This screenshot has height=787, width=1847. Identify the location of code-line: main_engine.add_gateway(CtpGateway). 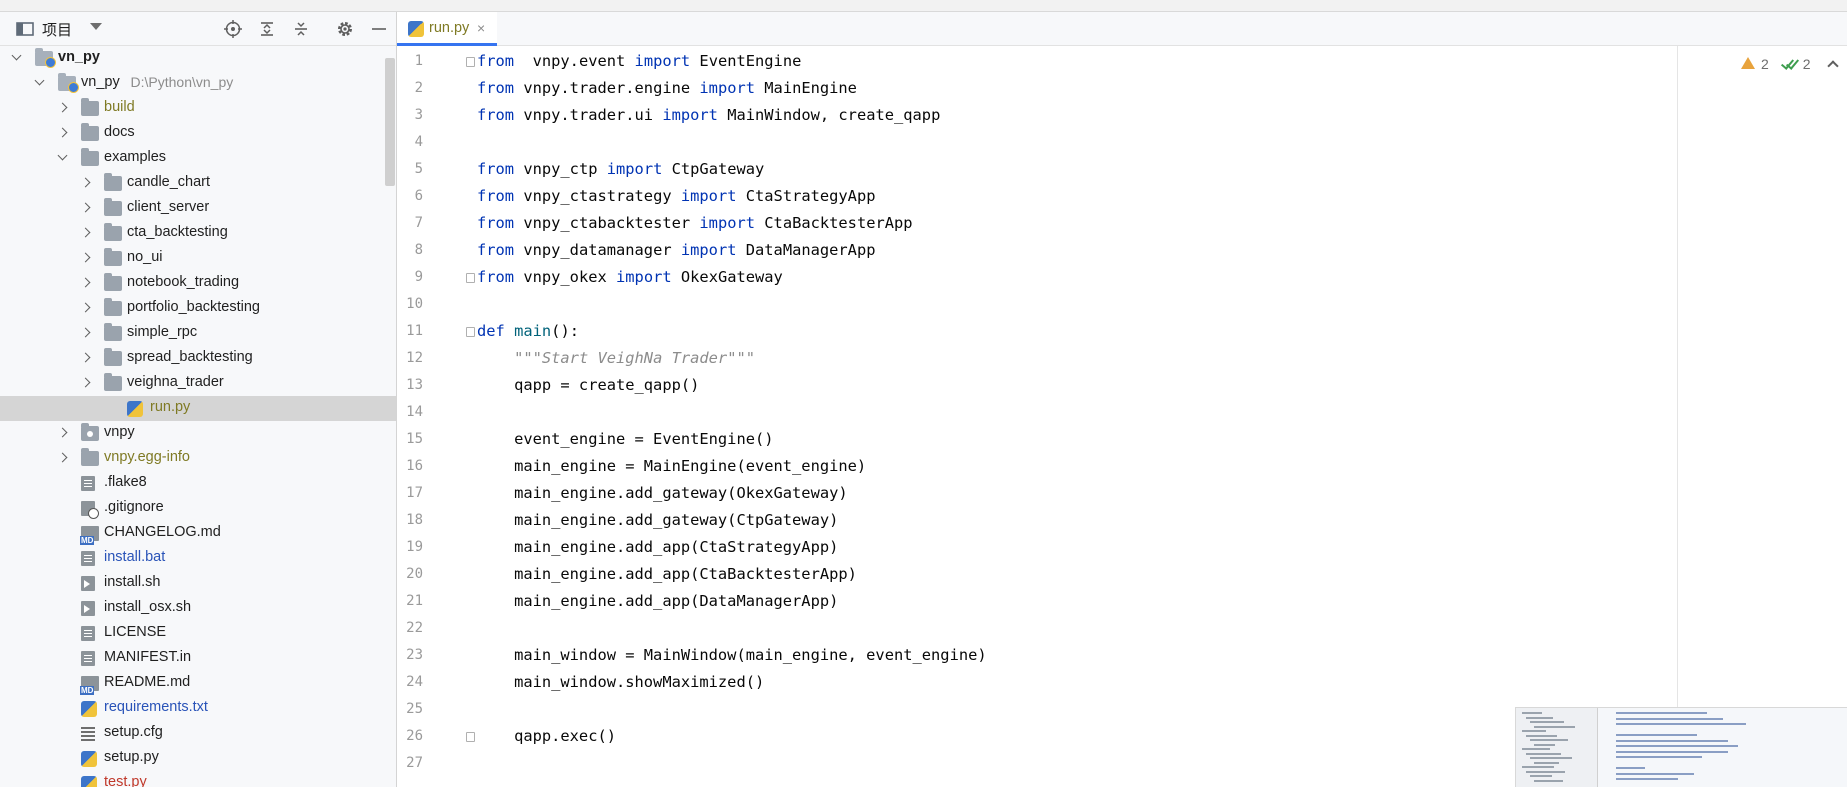
(657, 520).